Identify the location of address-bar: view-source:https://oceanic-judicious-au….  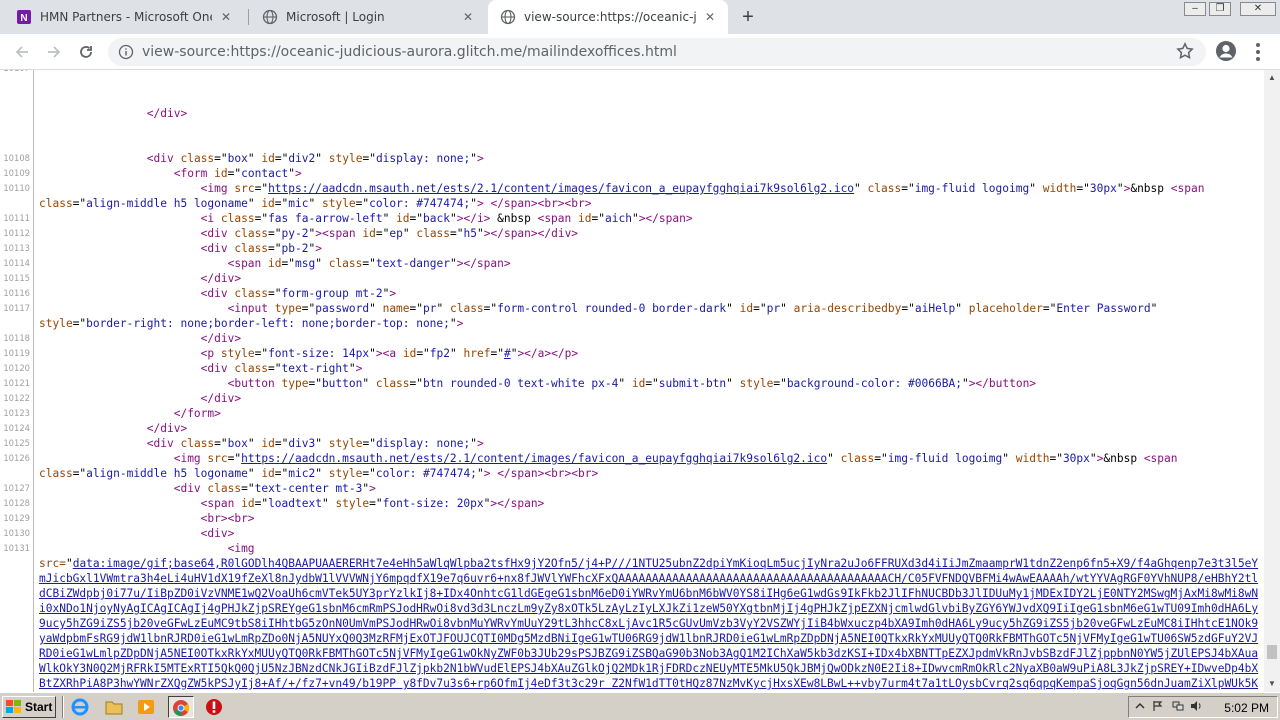
(657, 52).